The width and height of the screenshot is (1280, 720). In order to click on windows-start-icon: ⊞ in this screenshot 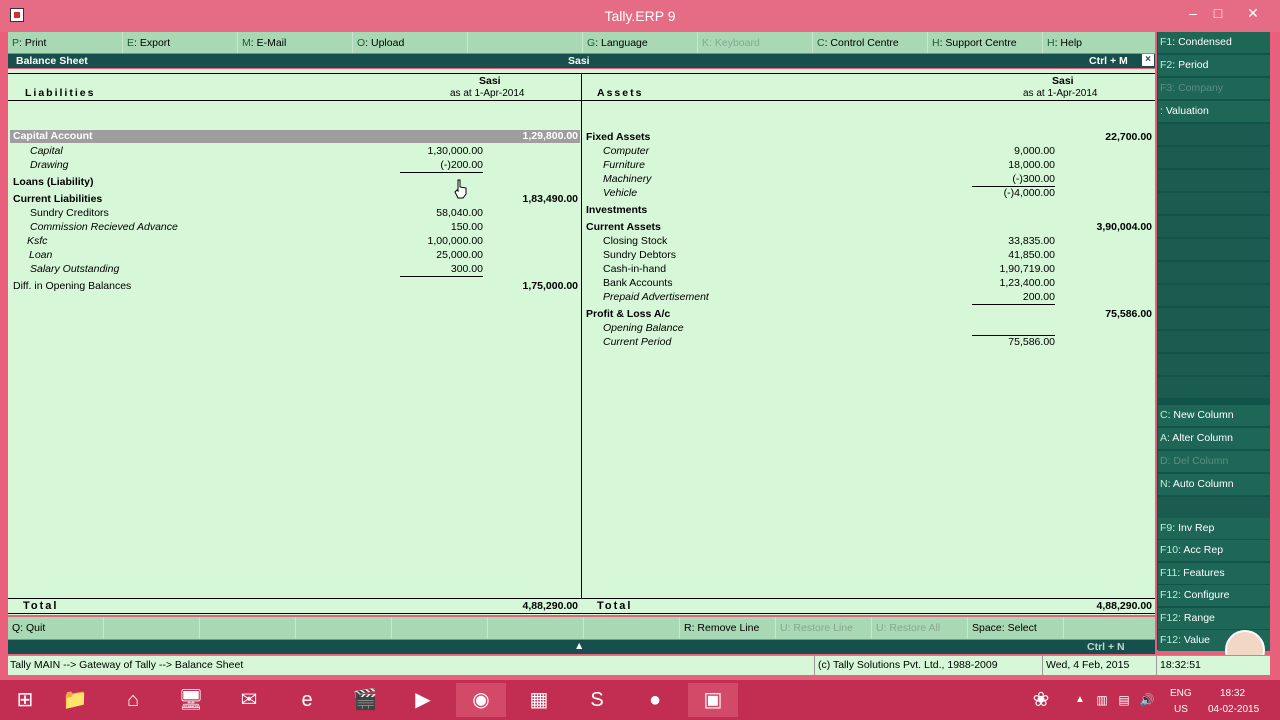, I will do `click(25, 700)`.